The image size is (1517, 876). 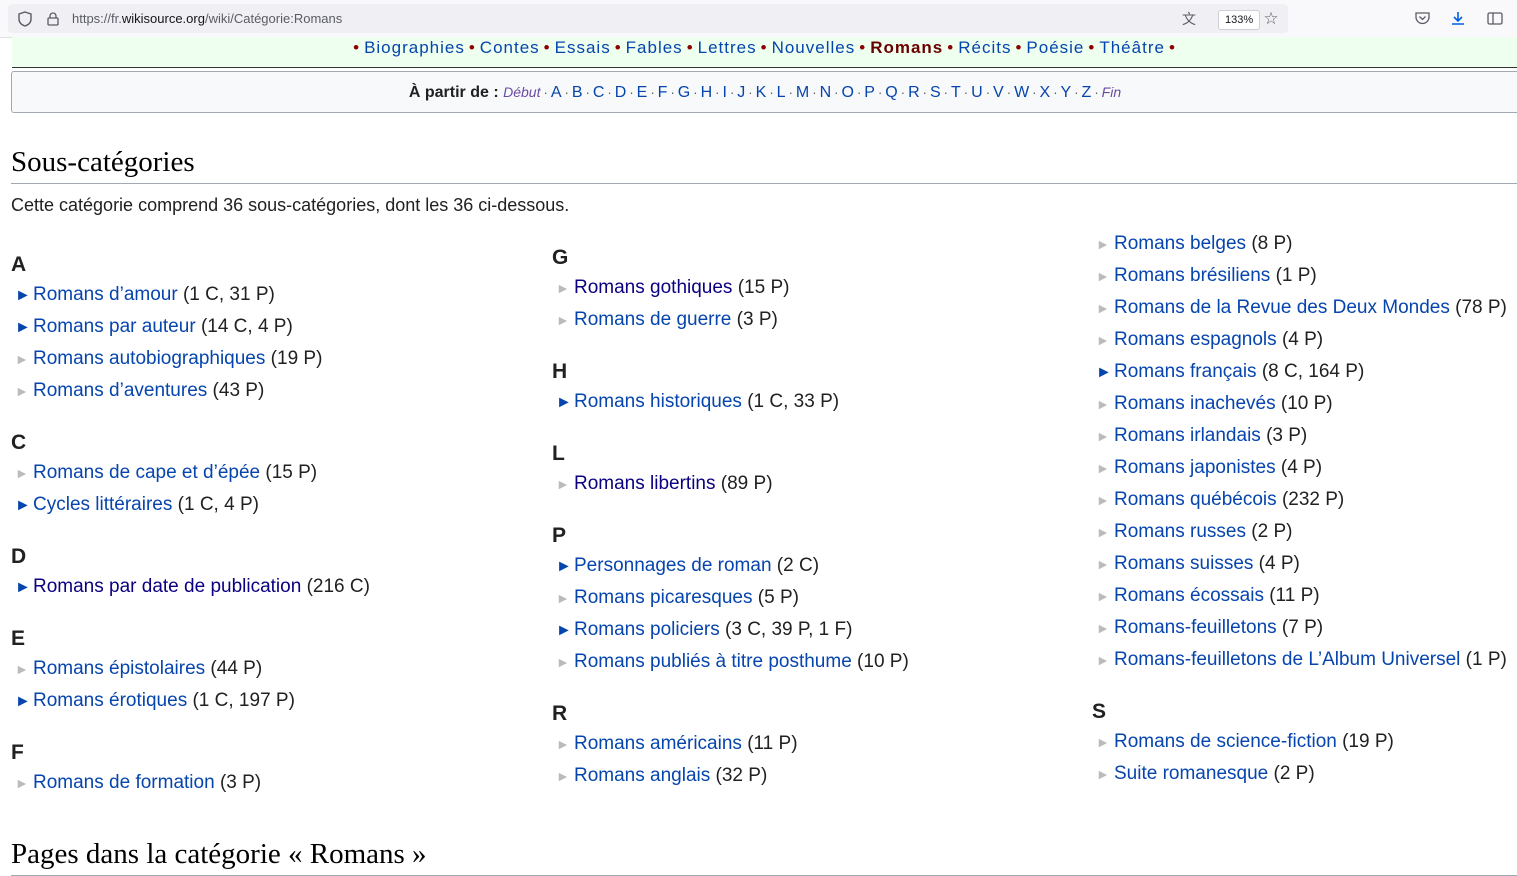 I want to click on subcat-link: Romans publiés à titre posthume, so click(x=713, y=661).